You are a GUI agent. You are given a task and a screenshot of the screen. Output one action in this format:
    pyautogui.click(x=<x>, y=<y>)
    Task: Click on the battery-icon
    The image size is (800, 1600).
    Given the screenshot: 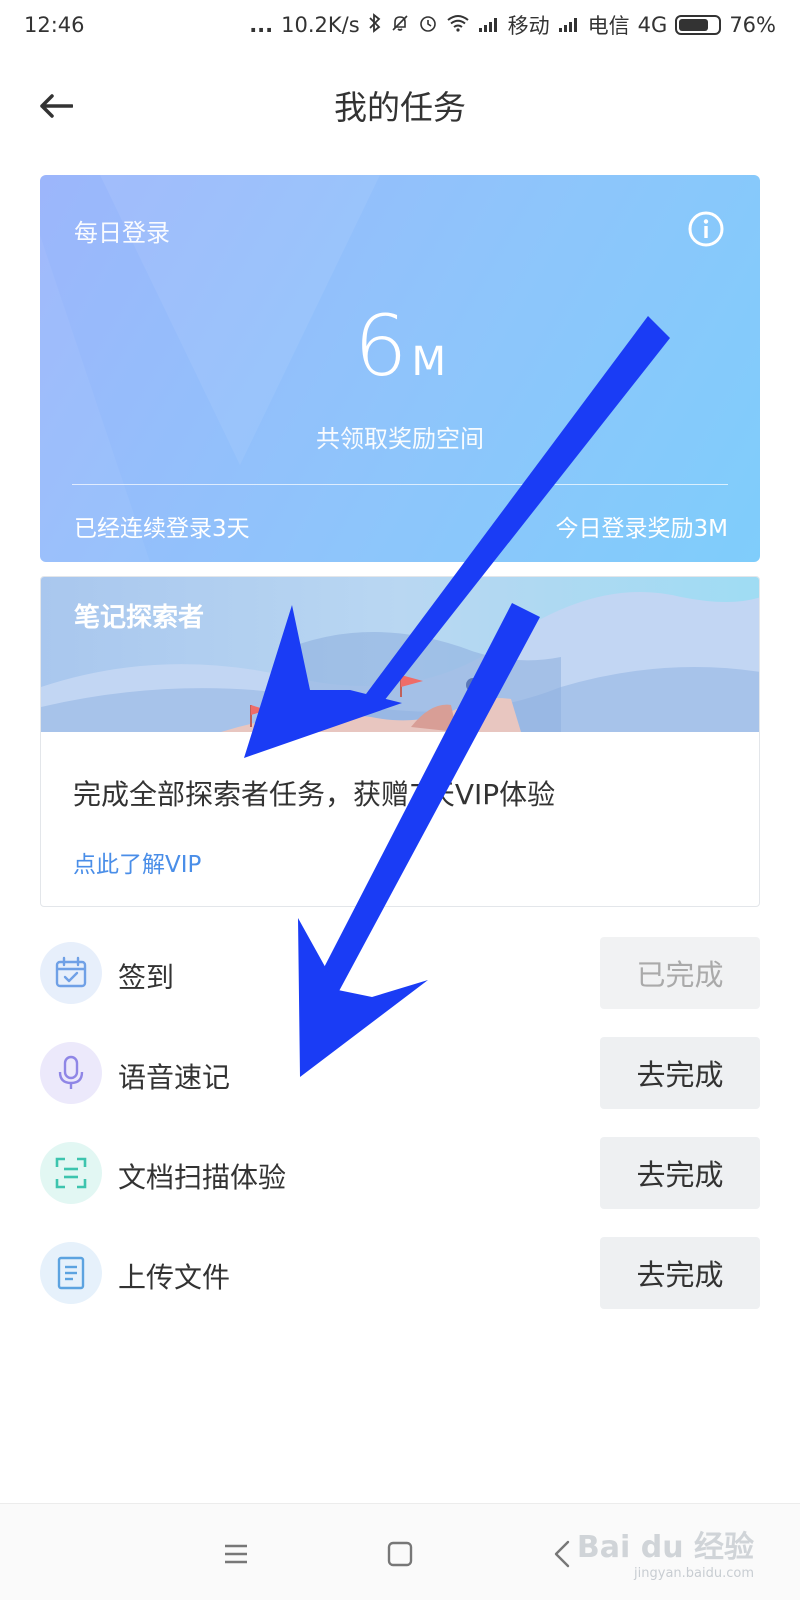 What is the action you would take?
    pyautogui.click(x=698, y=25)
    